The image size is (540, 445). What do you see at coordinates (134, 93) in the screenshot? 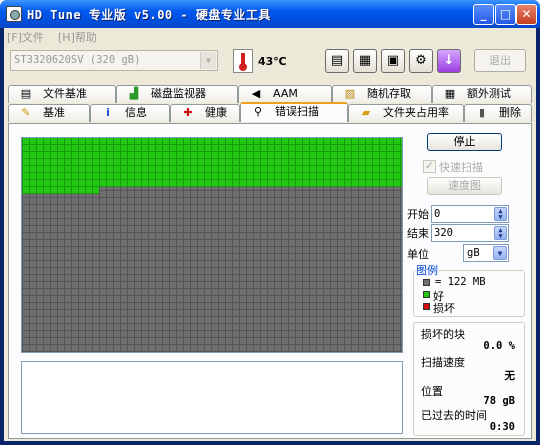
I see `disk-monitor-icon: ▟` at bounding box center [134, 93].